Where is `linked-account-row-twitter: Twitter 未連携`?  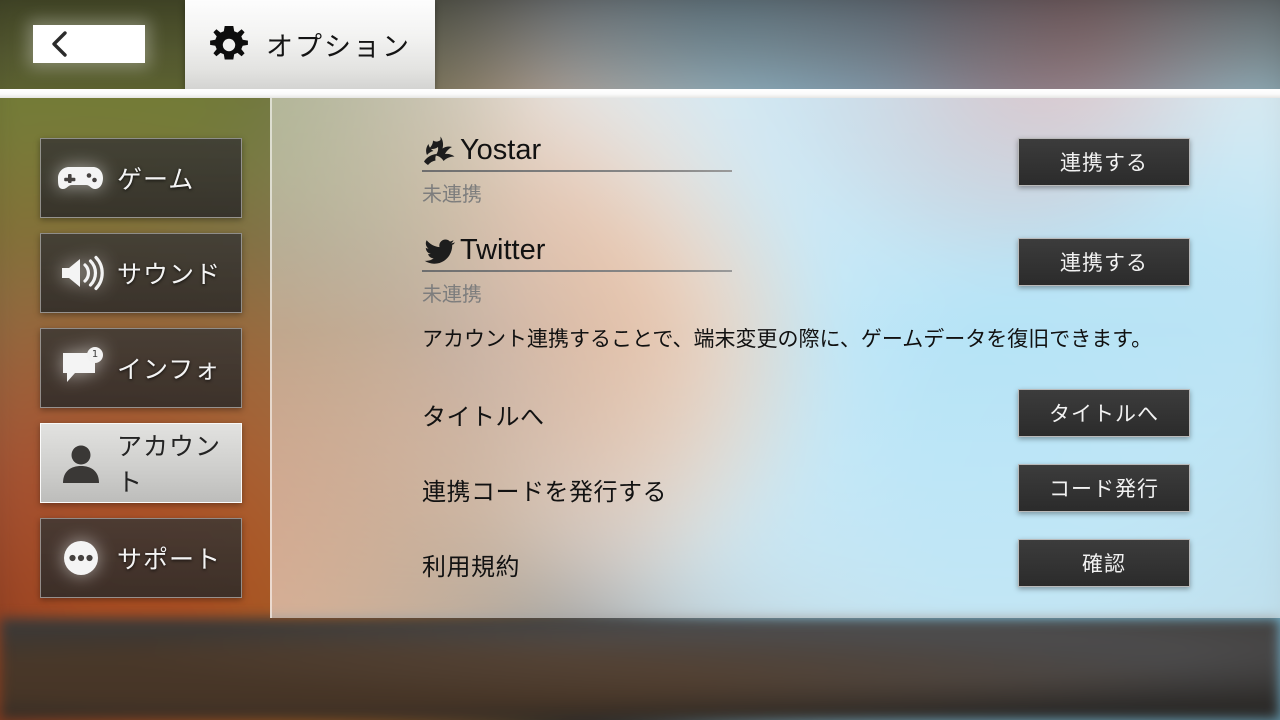 linked-account-row-twitter: Twitter 未連携 is located at coordinates (722, 270).